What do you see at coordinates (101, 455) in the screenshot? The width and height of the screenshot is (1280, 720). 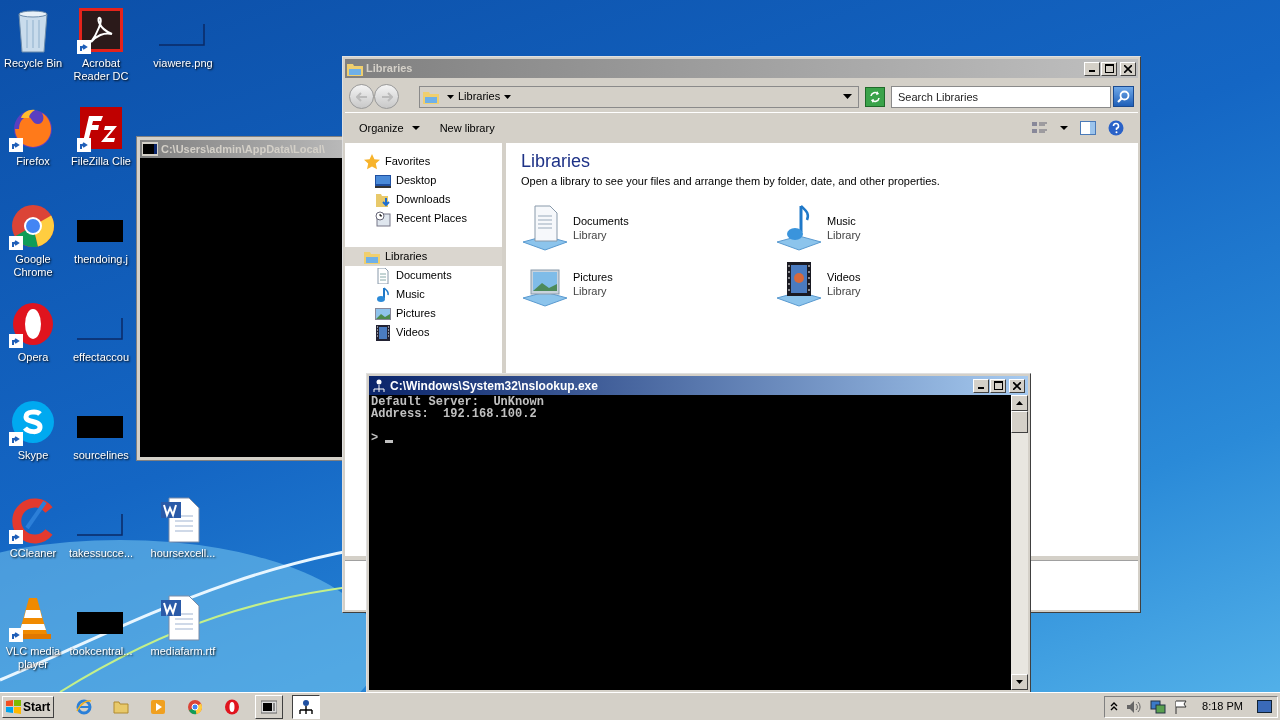 I see `desktop-icon-label: sourcelines` at bounding box center [101, 455].